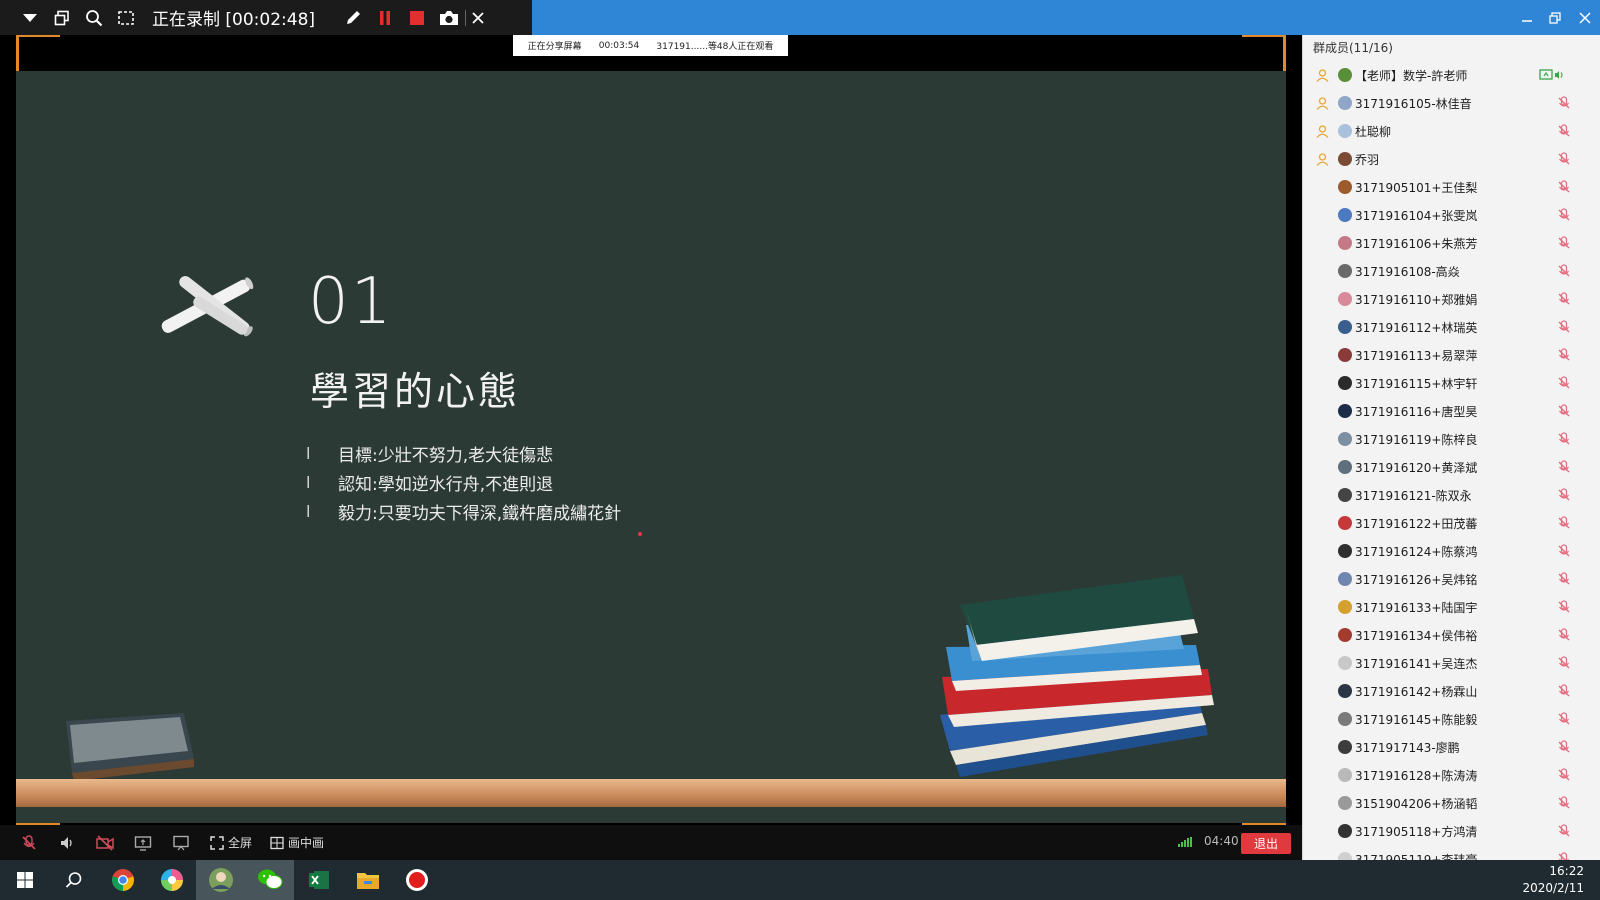 Image resolution: width=1600 pixels, height=900 pixels. Describe the element at coordinates (1416, 856) in the screenshot. I see `member-name: 3171905119+李玮豪` at that location.